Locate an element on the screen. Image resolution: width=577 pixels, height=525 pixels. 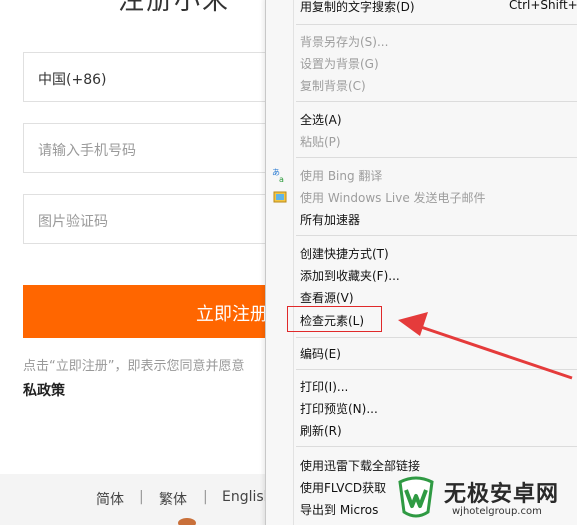
menu-item-windows-live-mail: 使用 Windows Live 发送电子邮件 is located at coordinates (393, 197).